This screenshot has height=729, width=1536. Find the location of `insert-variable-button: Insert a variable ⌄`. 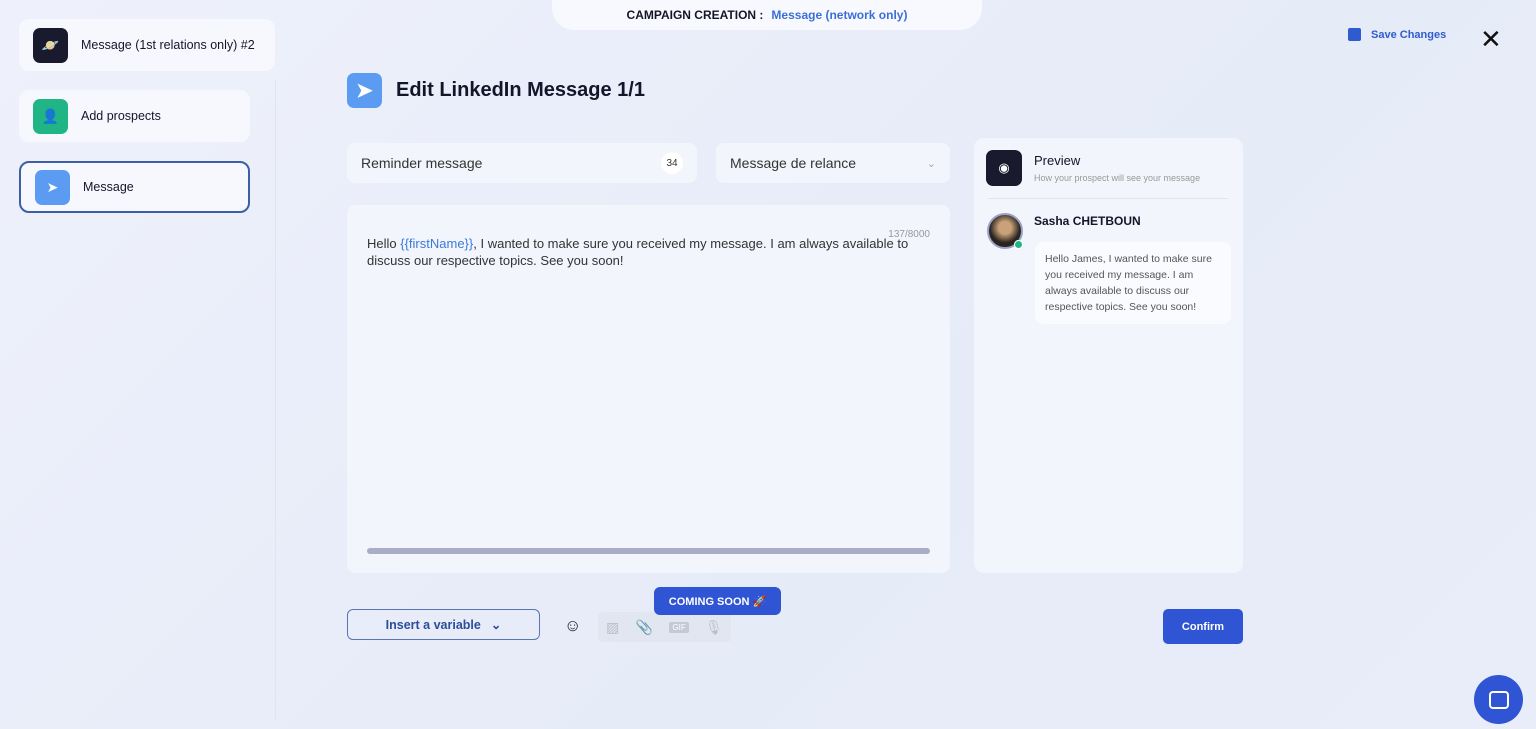

insert-variable-button: Insert a variable ⌄ is located at coordinates (443, 624).